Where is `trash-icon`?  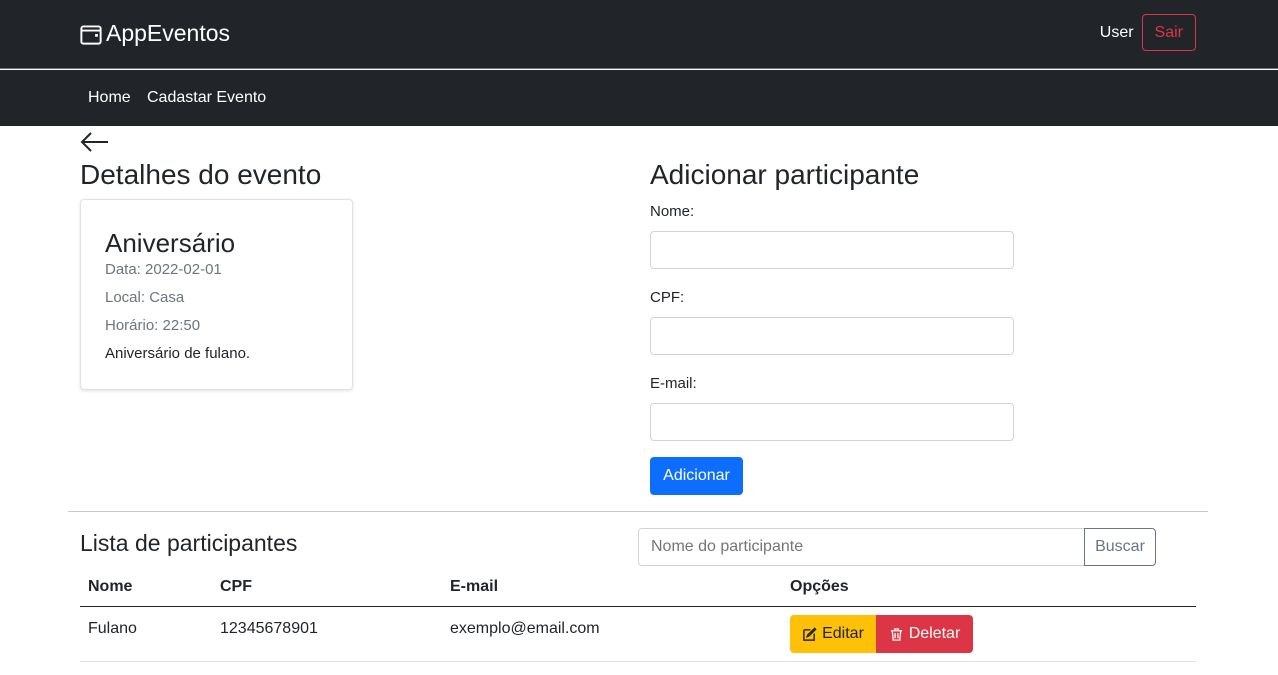
trash-icon is located at coordinates (896, 634).